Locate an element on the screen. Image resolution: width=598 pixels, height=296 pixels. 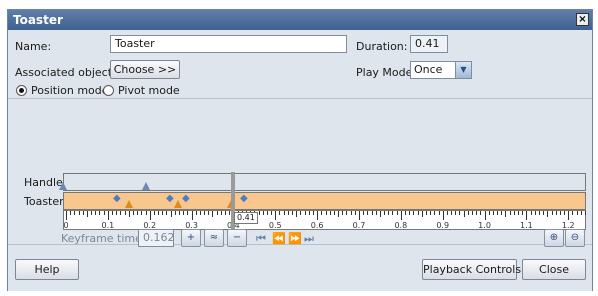
handle-start-keyframe is located at coordinates (63, 186).